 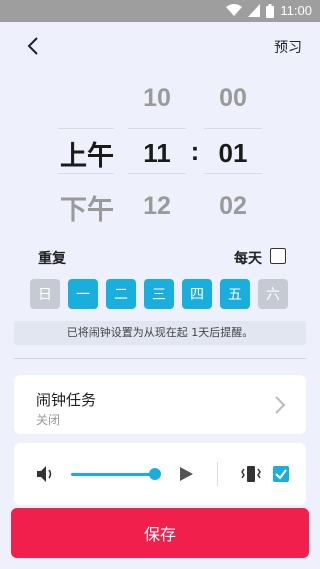 What do you see at coordinates (160, 404) in the screenshot?
I see `alarm-task-card: 闹钟任务 关闭` at bounding box center [160, 404].